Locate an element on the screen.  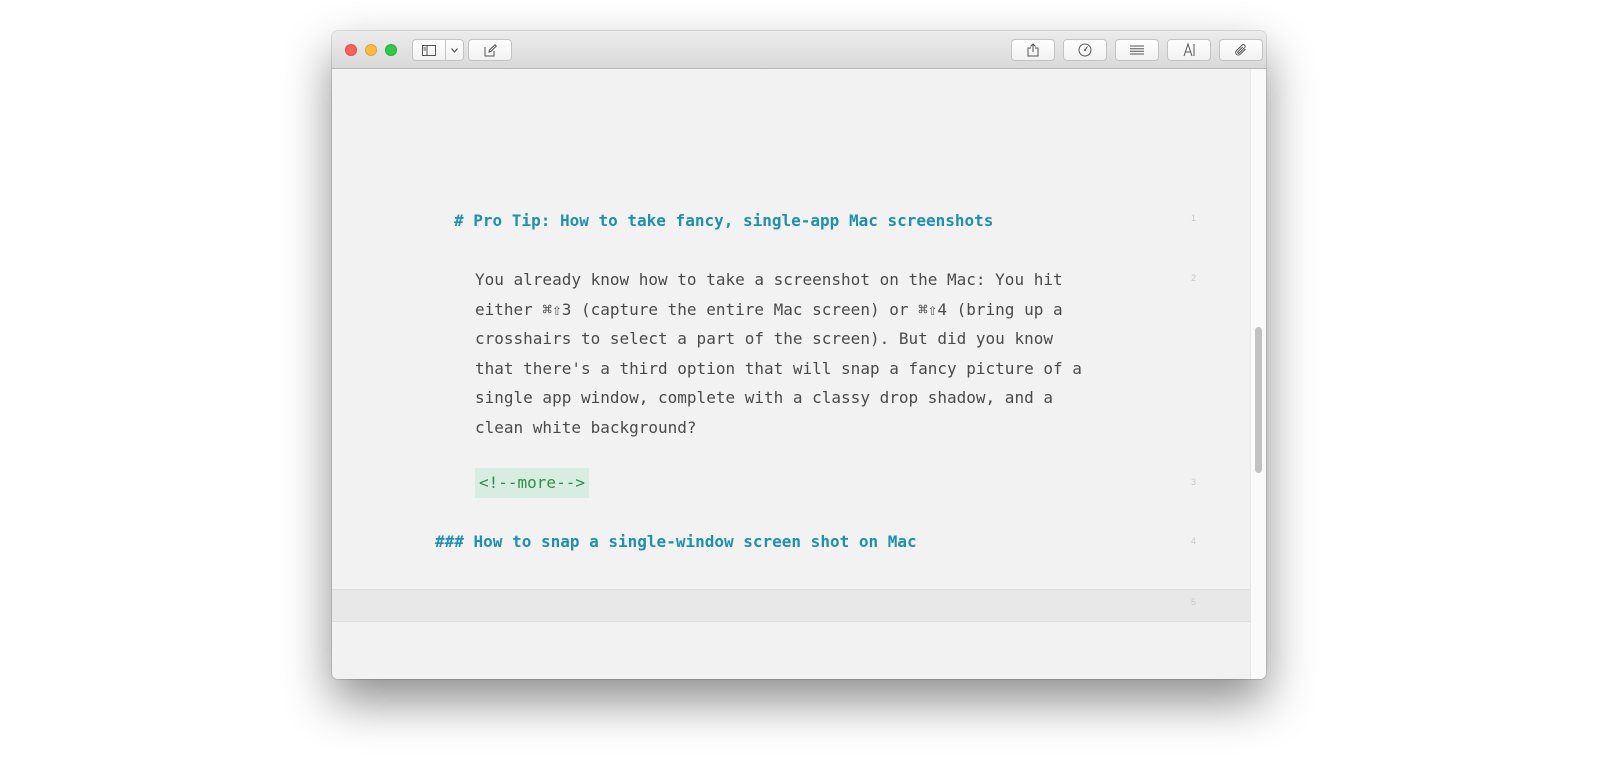
sidebar-icon is located at coordinates (429, 50).